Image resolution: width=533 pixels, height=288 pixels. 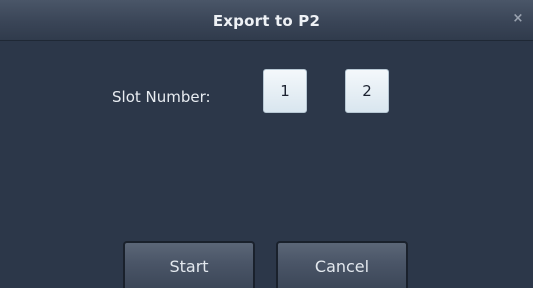 I want to click on slot-2-button: 2, so click(x=367, y=91).